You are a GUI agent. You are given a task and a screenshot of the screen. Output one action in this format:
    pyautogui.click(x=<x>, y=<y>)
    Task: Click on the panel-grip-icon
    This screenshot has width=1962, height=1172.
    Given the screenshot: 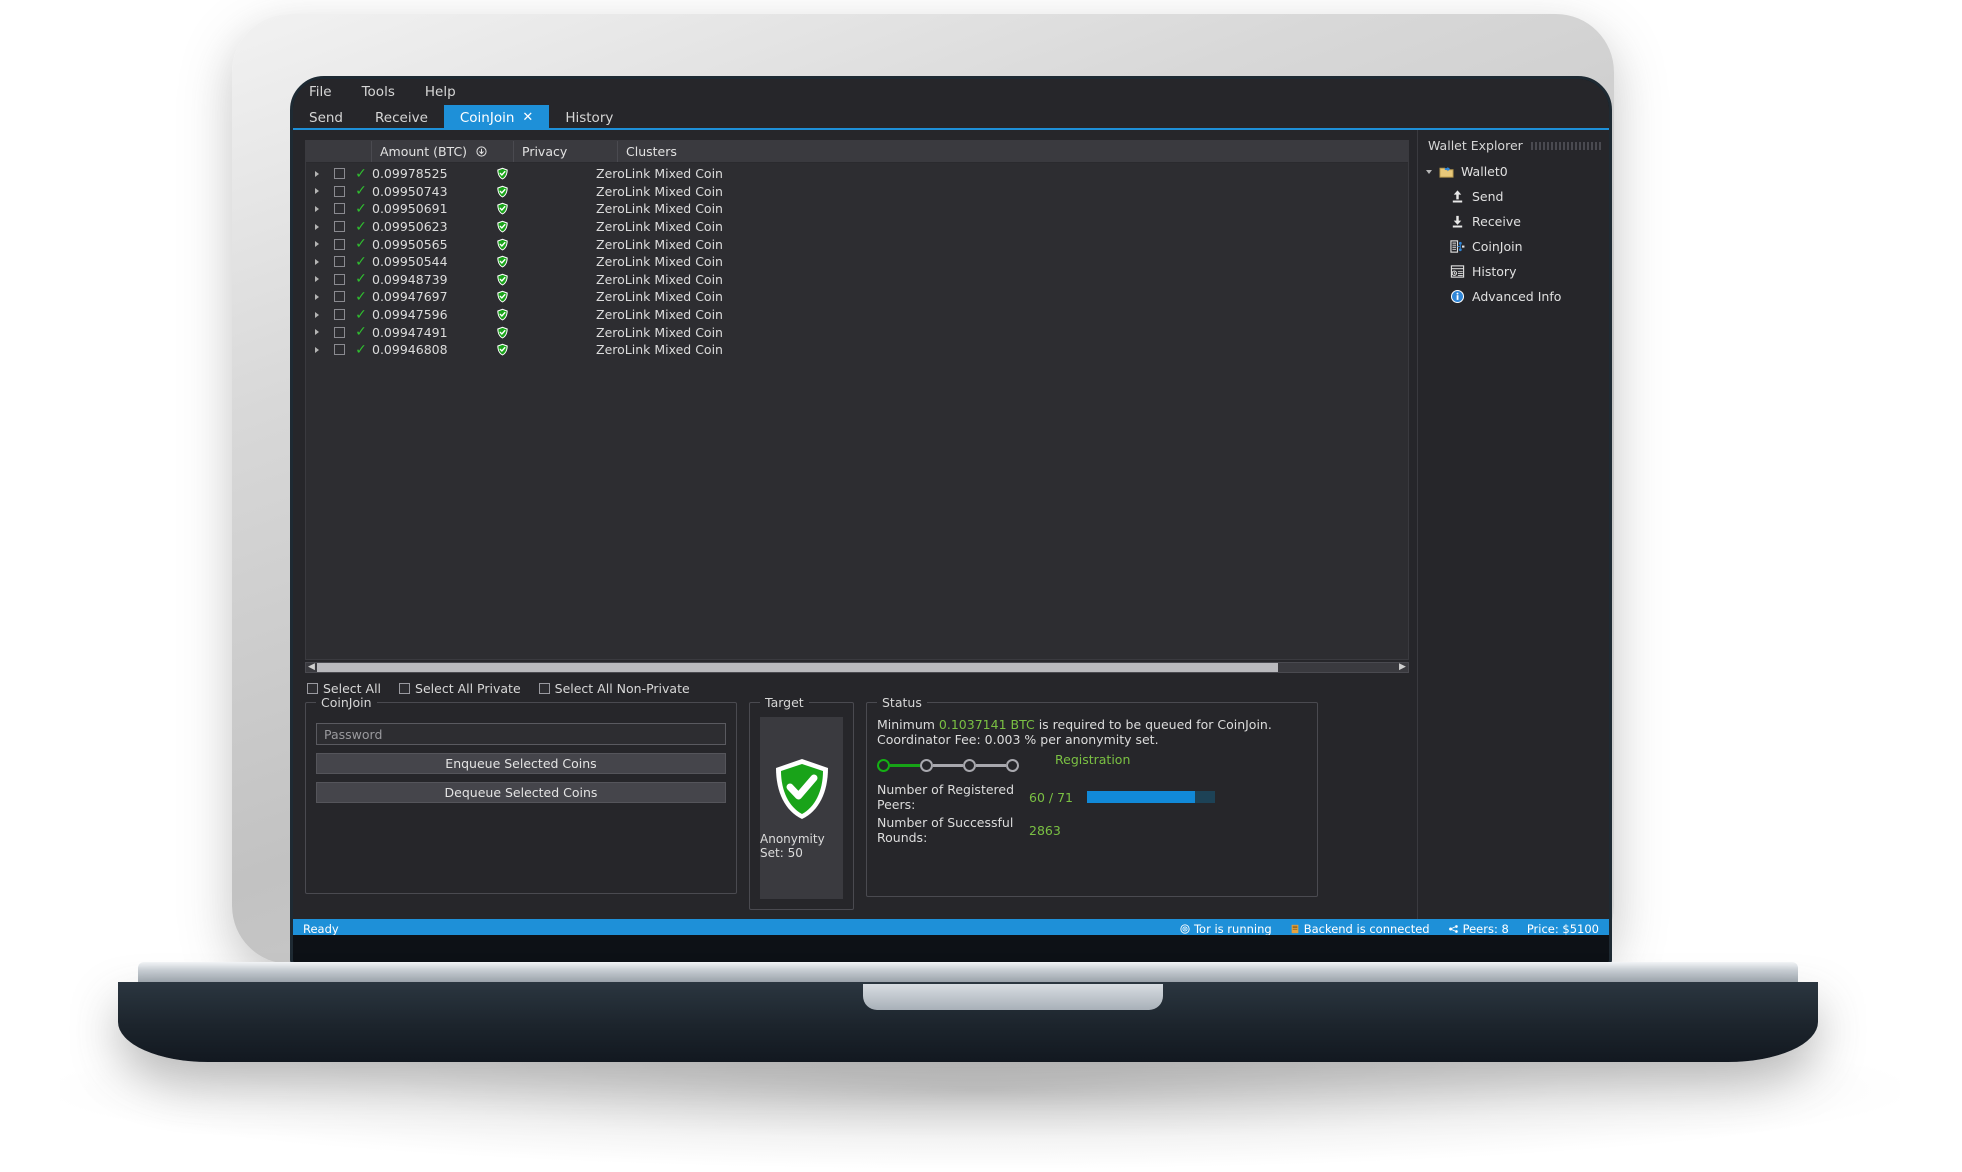 What is the action you would take?
    pyautogui.click(x=1565, y=145)
    